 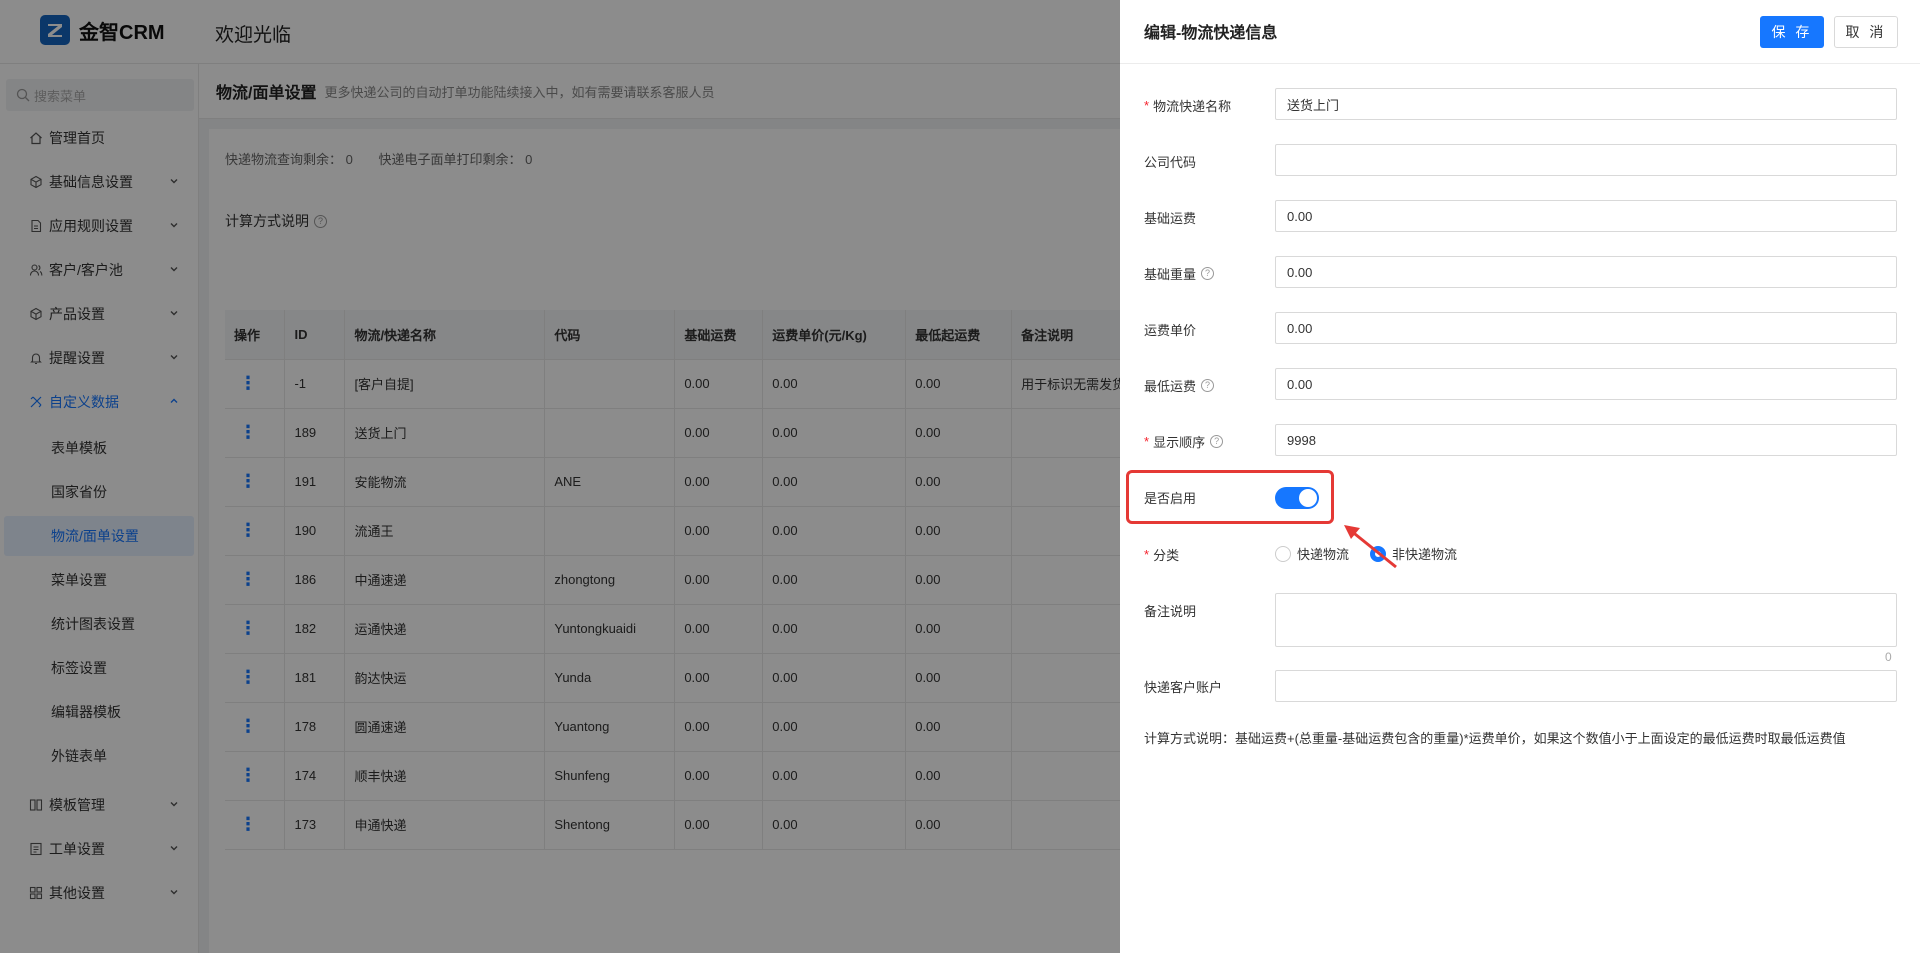 I want to click on min-fee-input: 0.00, so click(x=1586, y=384).